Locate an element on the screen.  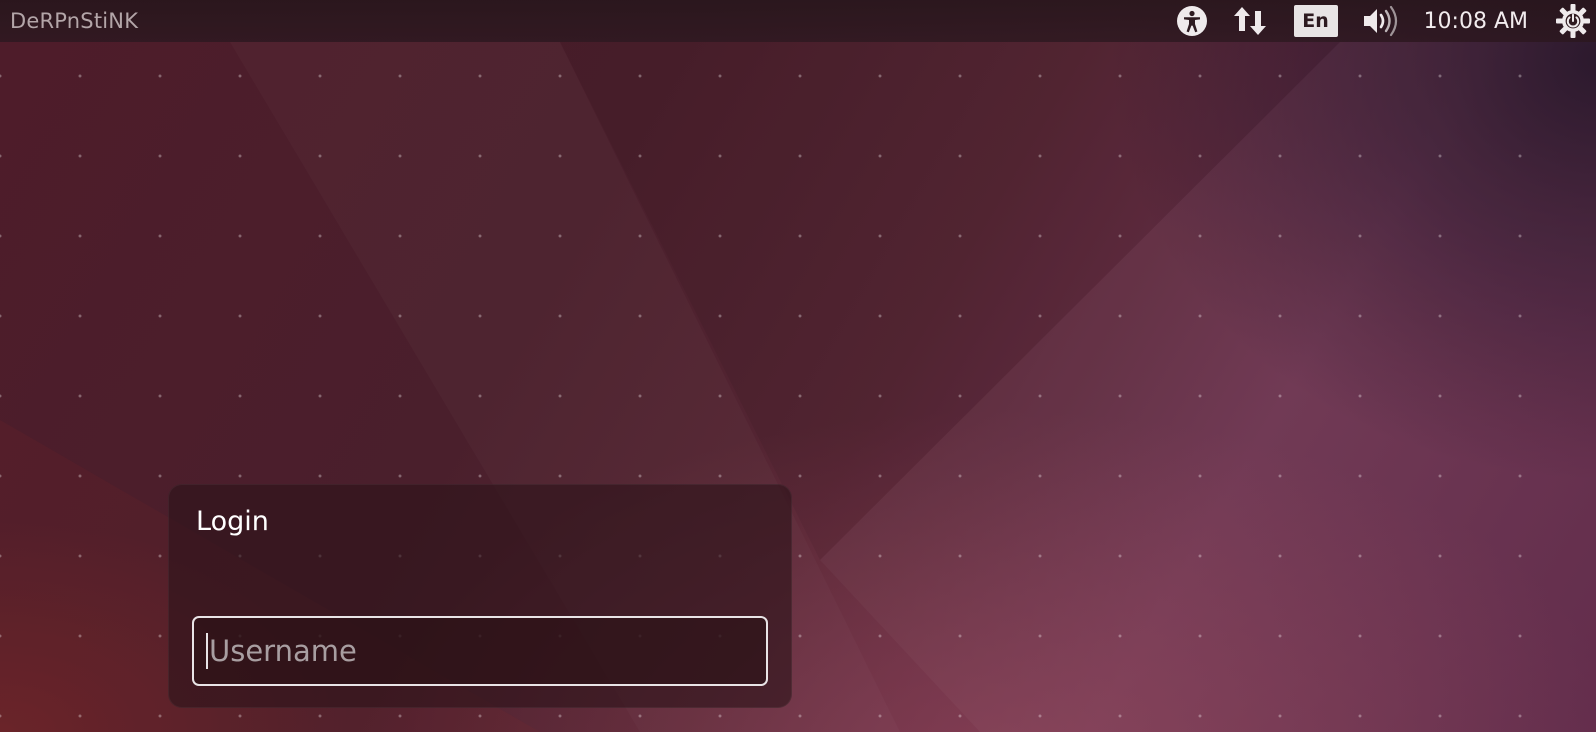
login-title: Login is located at coordinates (232, 521).